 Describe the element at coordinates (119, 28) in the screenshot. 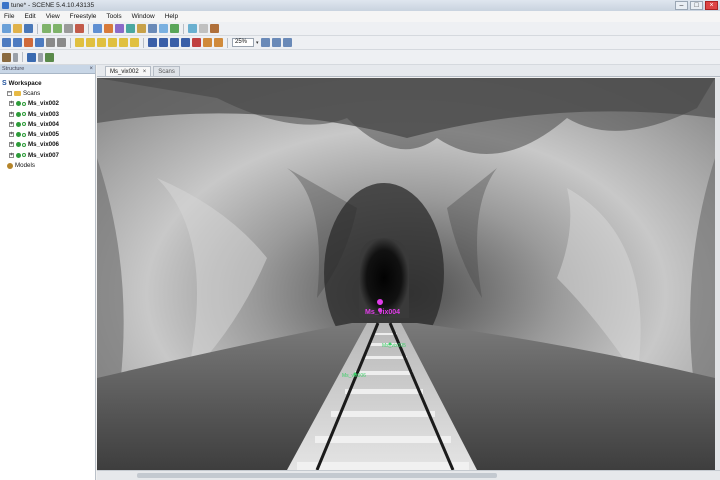

I see `scan-icon` at that location.